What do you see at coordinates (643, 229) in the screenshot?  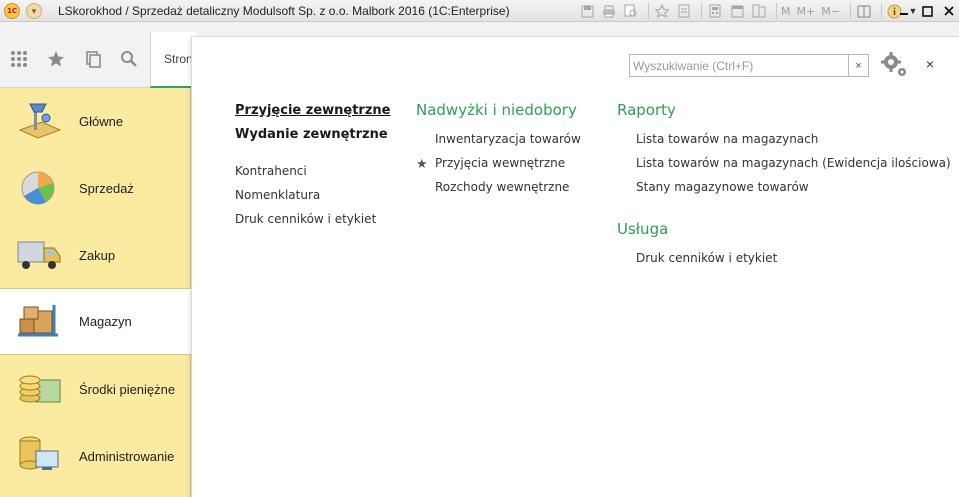 I see `group-title-usluga: Usługa` at bounding box center [643, 229].